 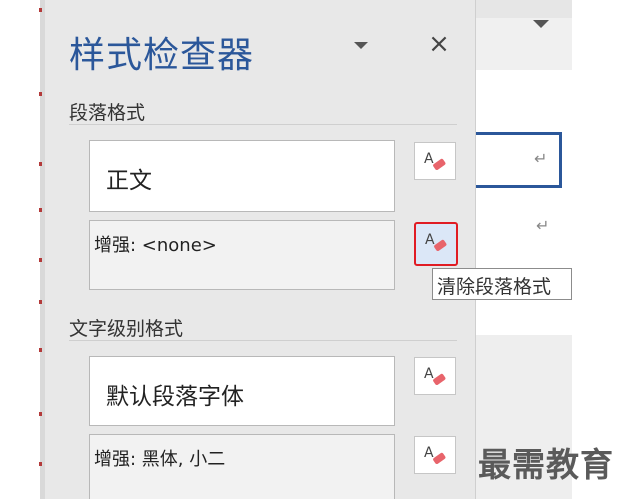 I want to click on scroll-caret-icon, so click(x=541, y=24).